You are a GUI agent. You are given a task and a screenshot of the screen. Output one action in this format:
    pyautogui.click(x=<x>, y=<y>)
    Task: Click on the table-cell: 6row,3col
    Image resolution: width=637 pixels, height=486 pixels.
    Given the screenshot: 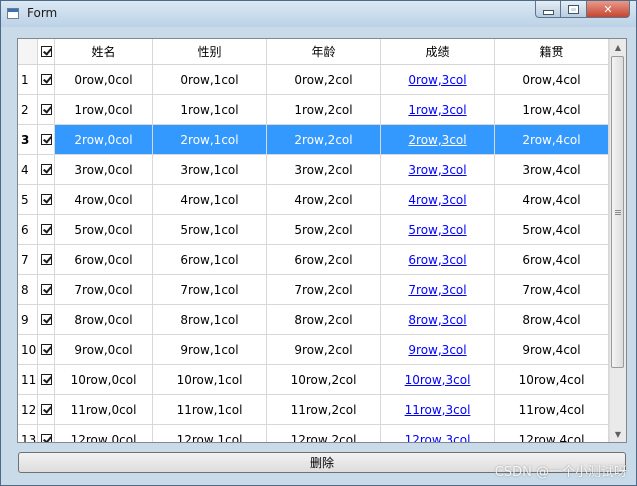 What is the action you would take?
    pyautogui.click(x=438, y=259)
    